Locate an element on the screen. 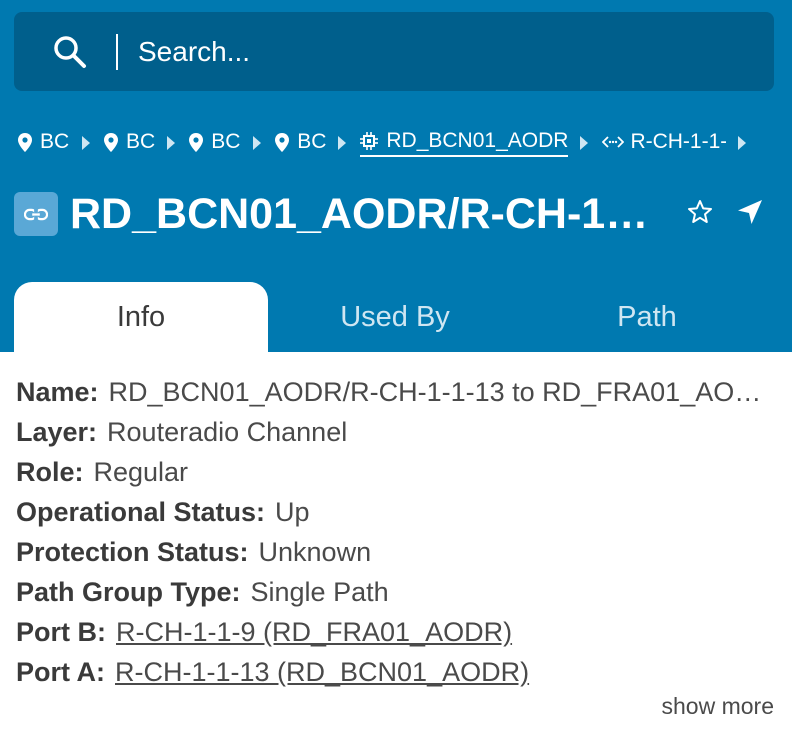  detail-label: Protection Status: is located at coordinates (132, 552).